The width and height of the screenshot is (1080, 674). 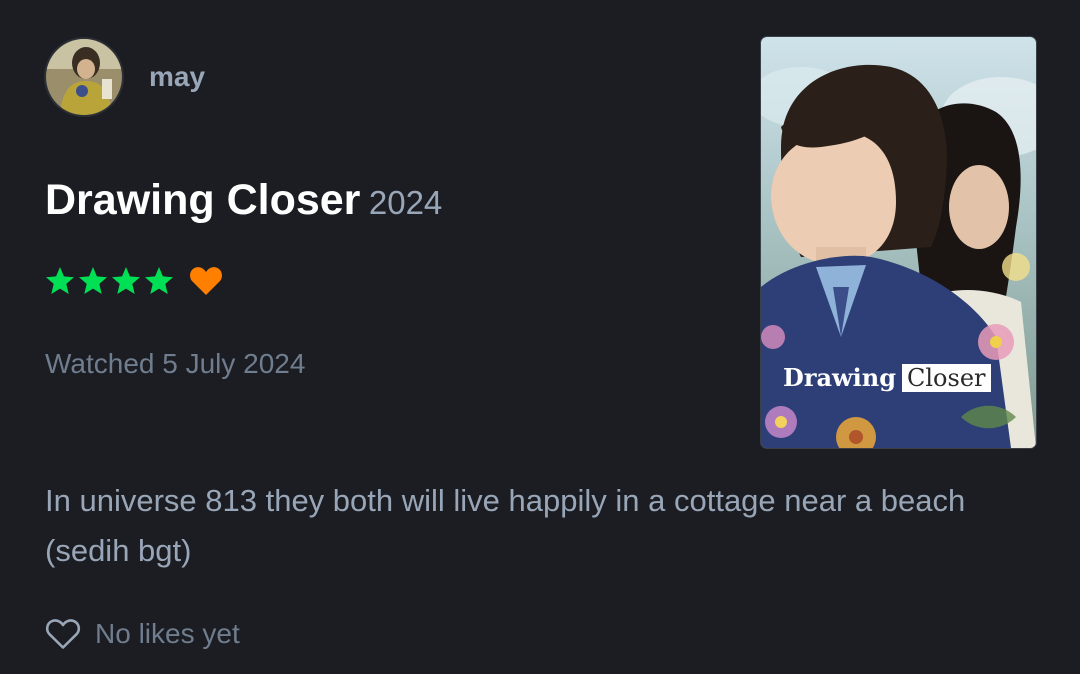 I want to click on film-heading: Drawing Closer 2024, so click(x=243, y=200).